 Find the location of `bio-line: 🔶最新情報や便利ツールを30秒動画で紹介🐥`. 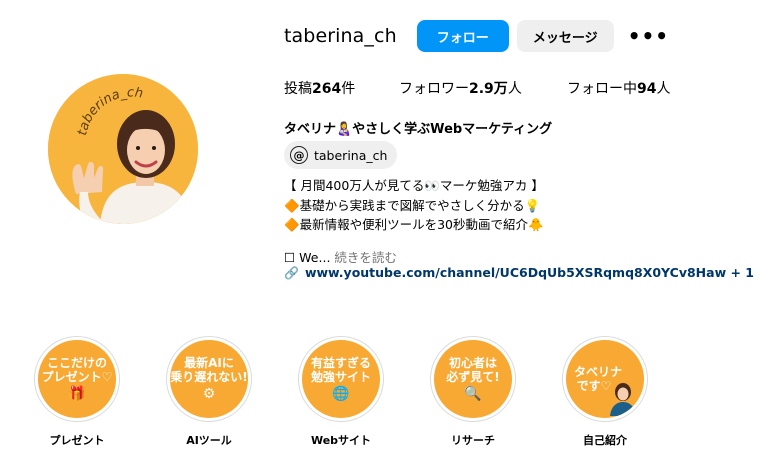

bio-line: 🔶最新情報や便利ツールを30秒動画で紹介🐥 is located at coordinates (414, 224).